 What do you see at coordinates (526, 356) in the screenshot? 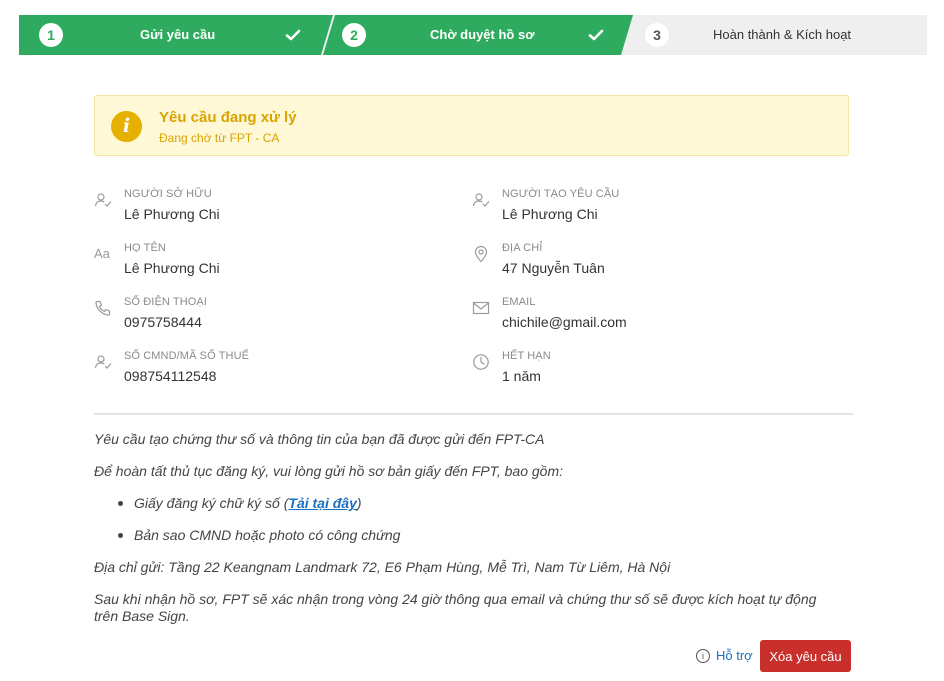
I see `expiry-label: Hết hạn` at bounding box center [526, 356].